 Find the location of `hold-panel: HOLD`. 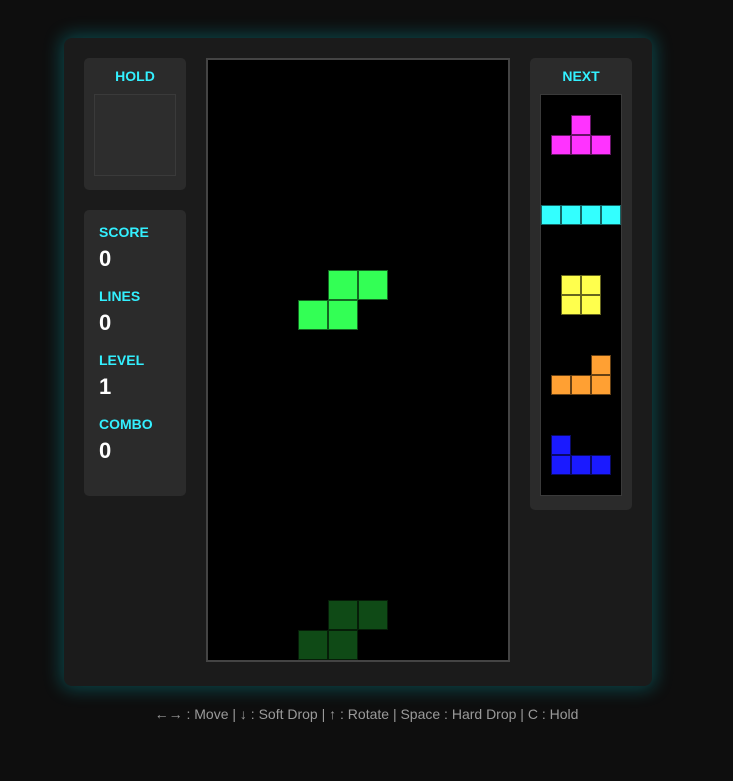

hold-panel: HOLD is located at coordinates (135, 124).